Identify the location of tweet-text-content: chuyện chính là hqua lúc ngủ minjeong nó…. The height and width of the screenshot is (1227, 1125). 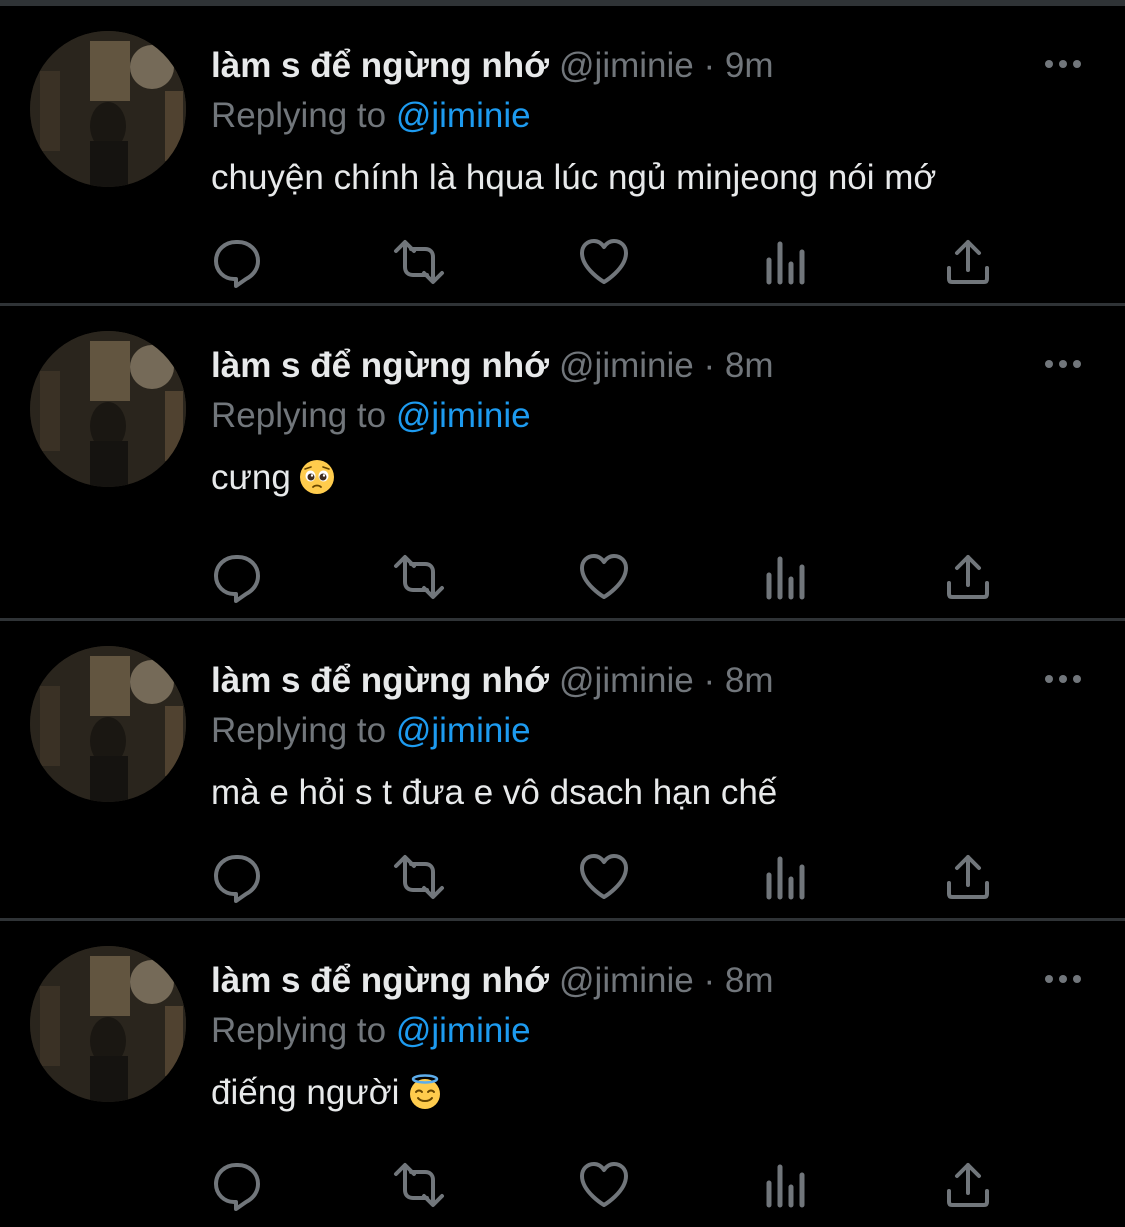
(574, 177).